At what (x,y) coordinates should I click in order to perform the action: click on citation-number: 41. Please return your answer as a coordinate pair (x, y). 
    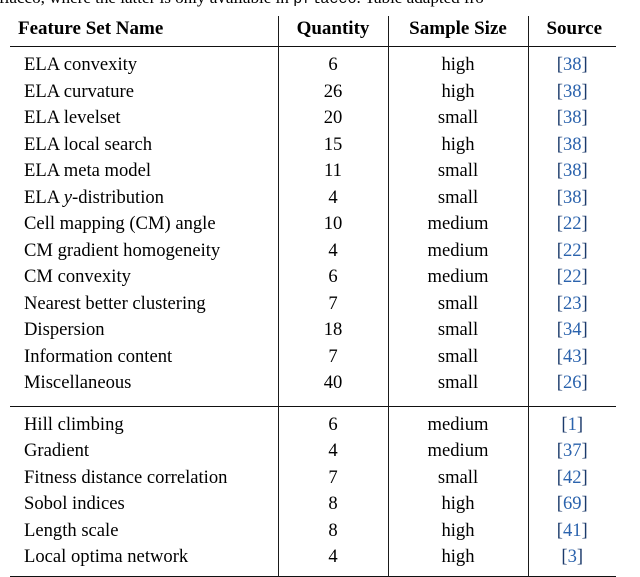
    Looking at the image, I should click on (572, 530).